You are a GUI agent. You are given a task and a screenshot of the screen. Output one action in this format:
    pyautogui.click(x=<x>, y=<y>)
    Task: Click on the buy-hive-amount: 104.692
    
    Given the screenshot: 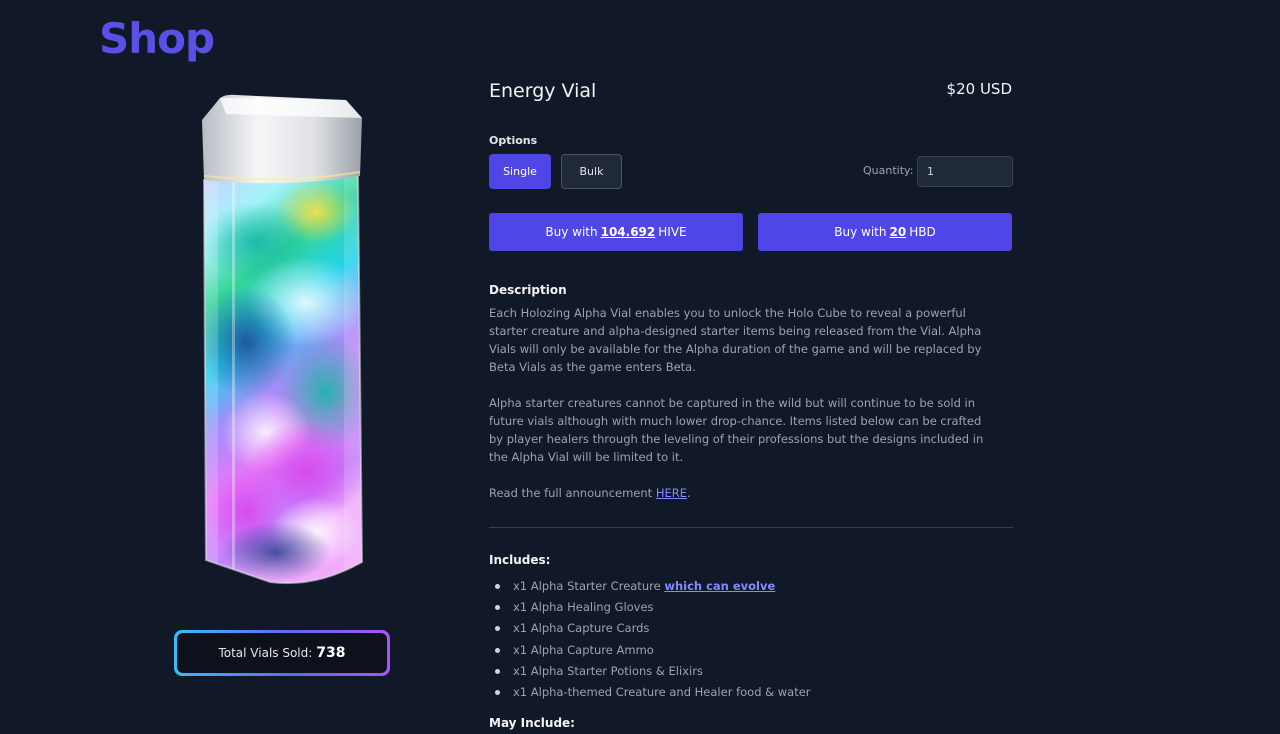 What is the action you would take?
    pyautogui.click(x=628, y=232)
    